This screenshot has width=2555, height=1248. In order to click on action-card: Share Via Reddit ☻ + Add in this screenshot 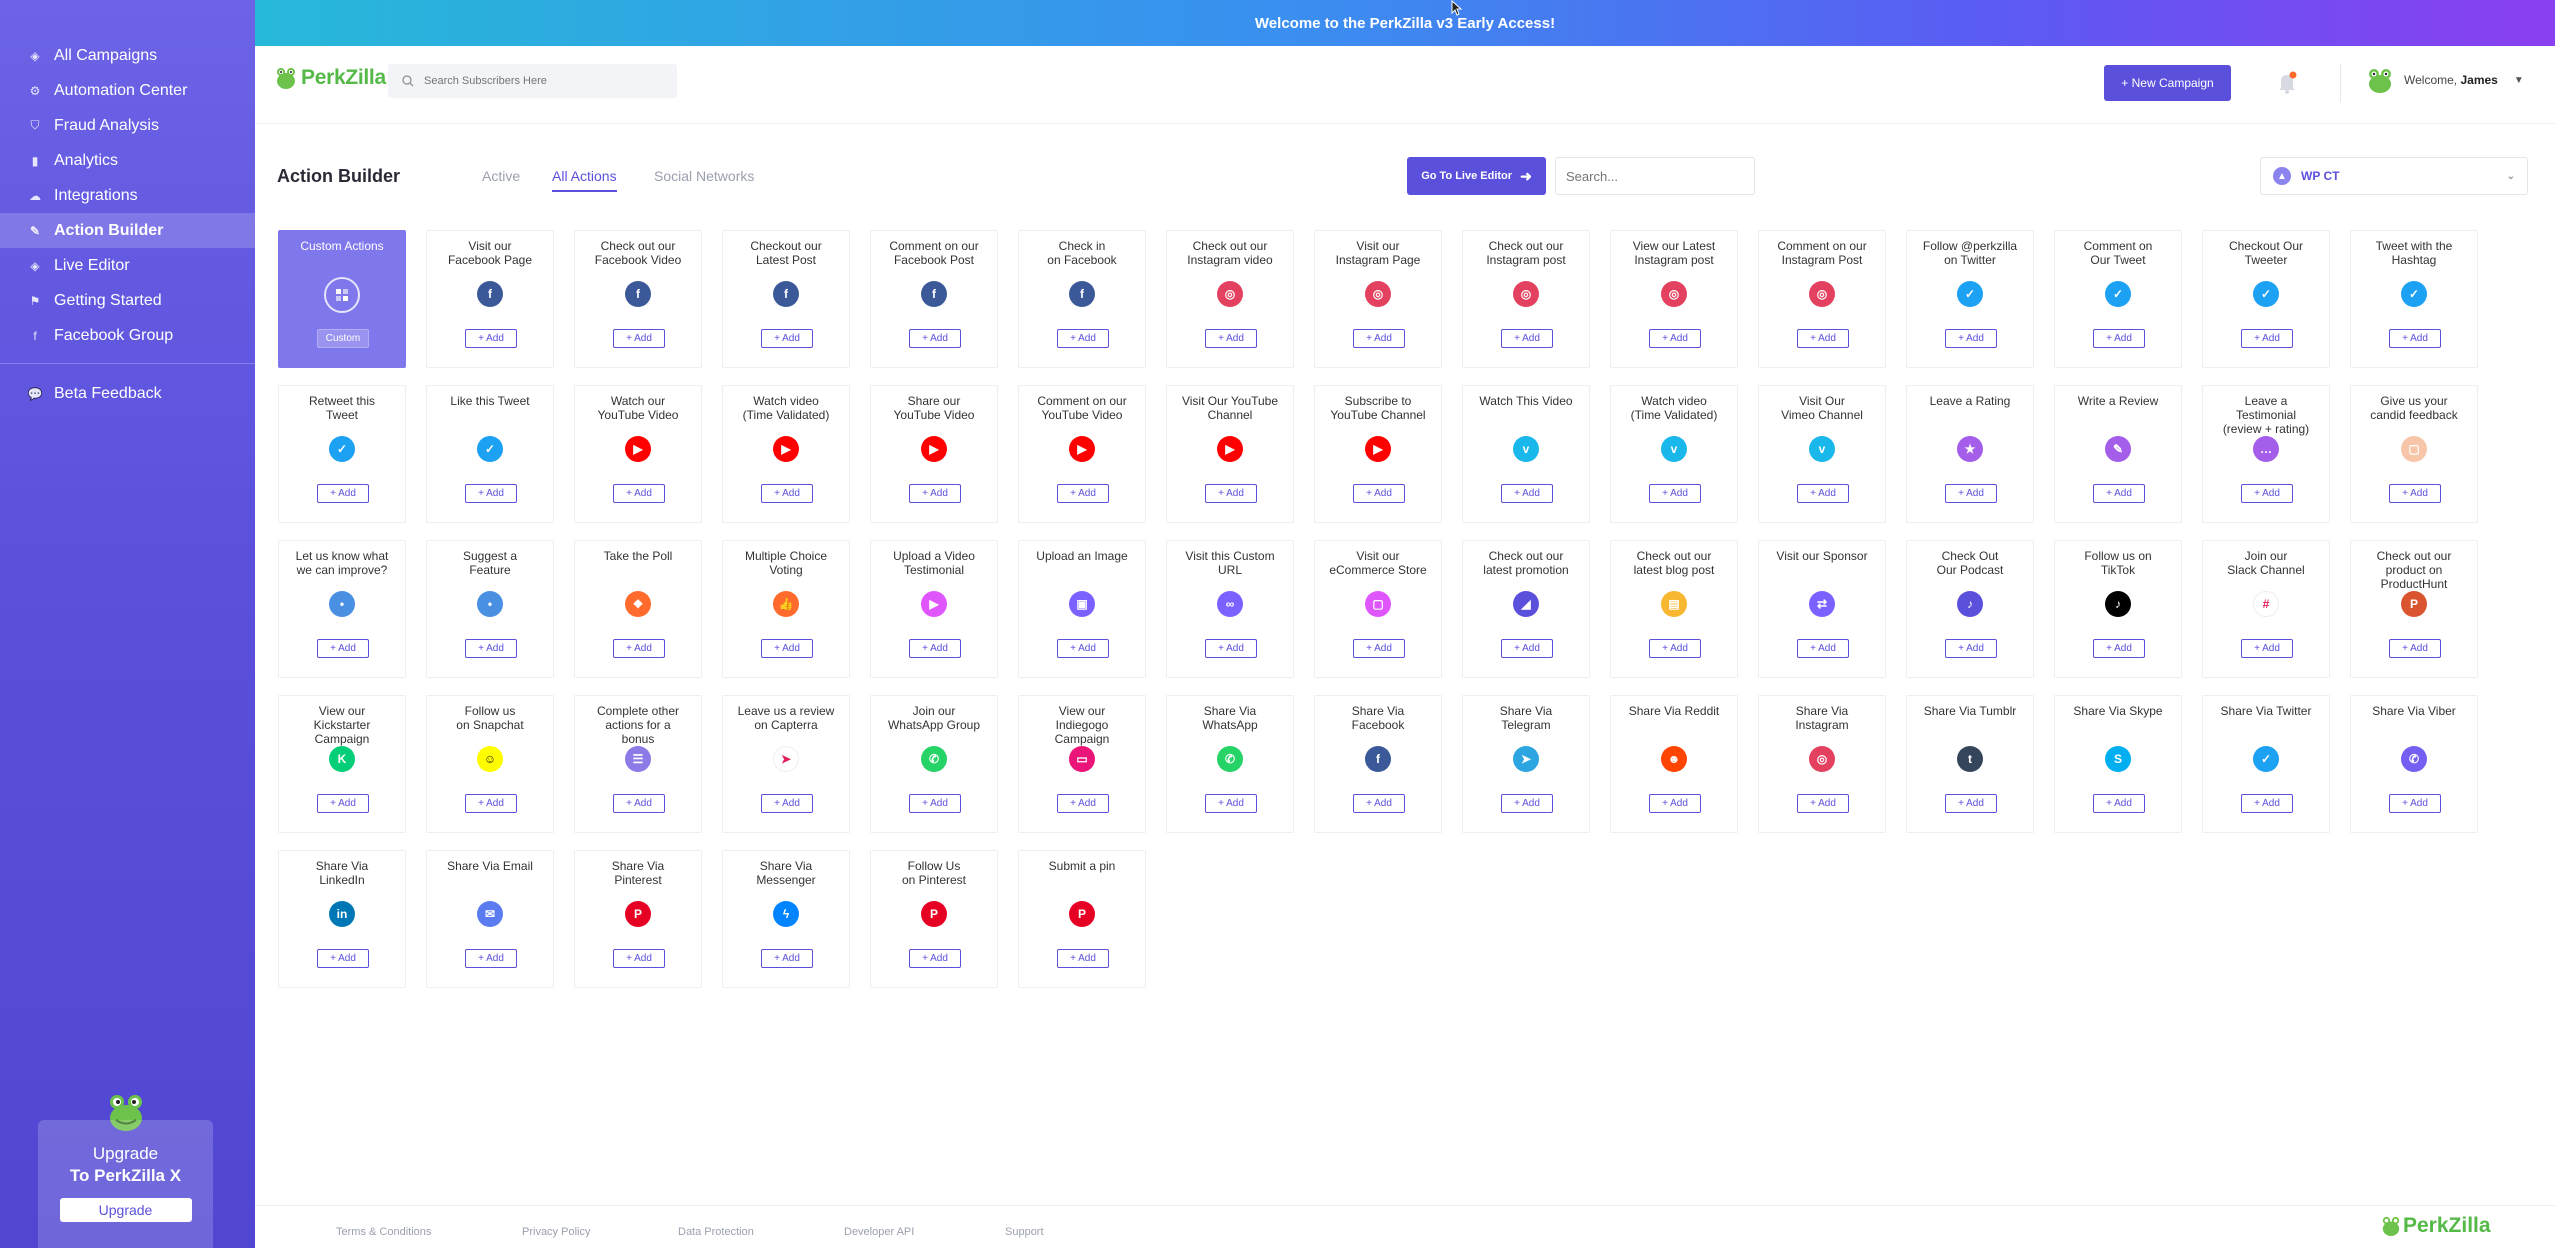, I will do `click(1674, 764)`.